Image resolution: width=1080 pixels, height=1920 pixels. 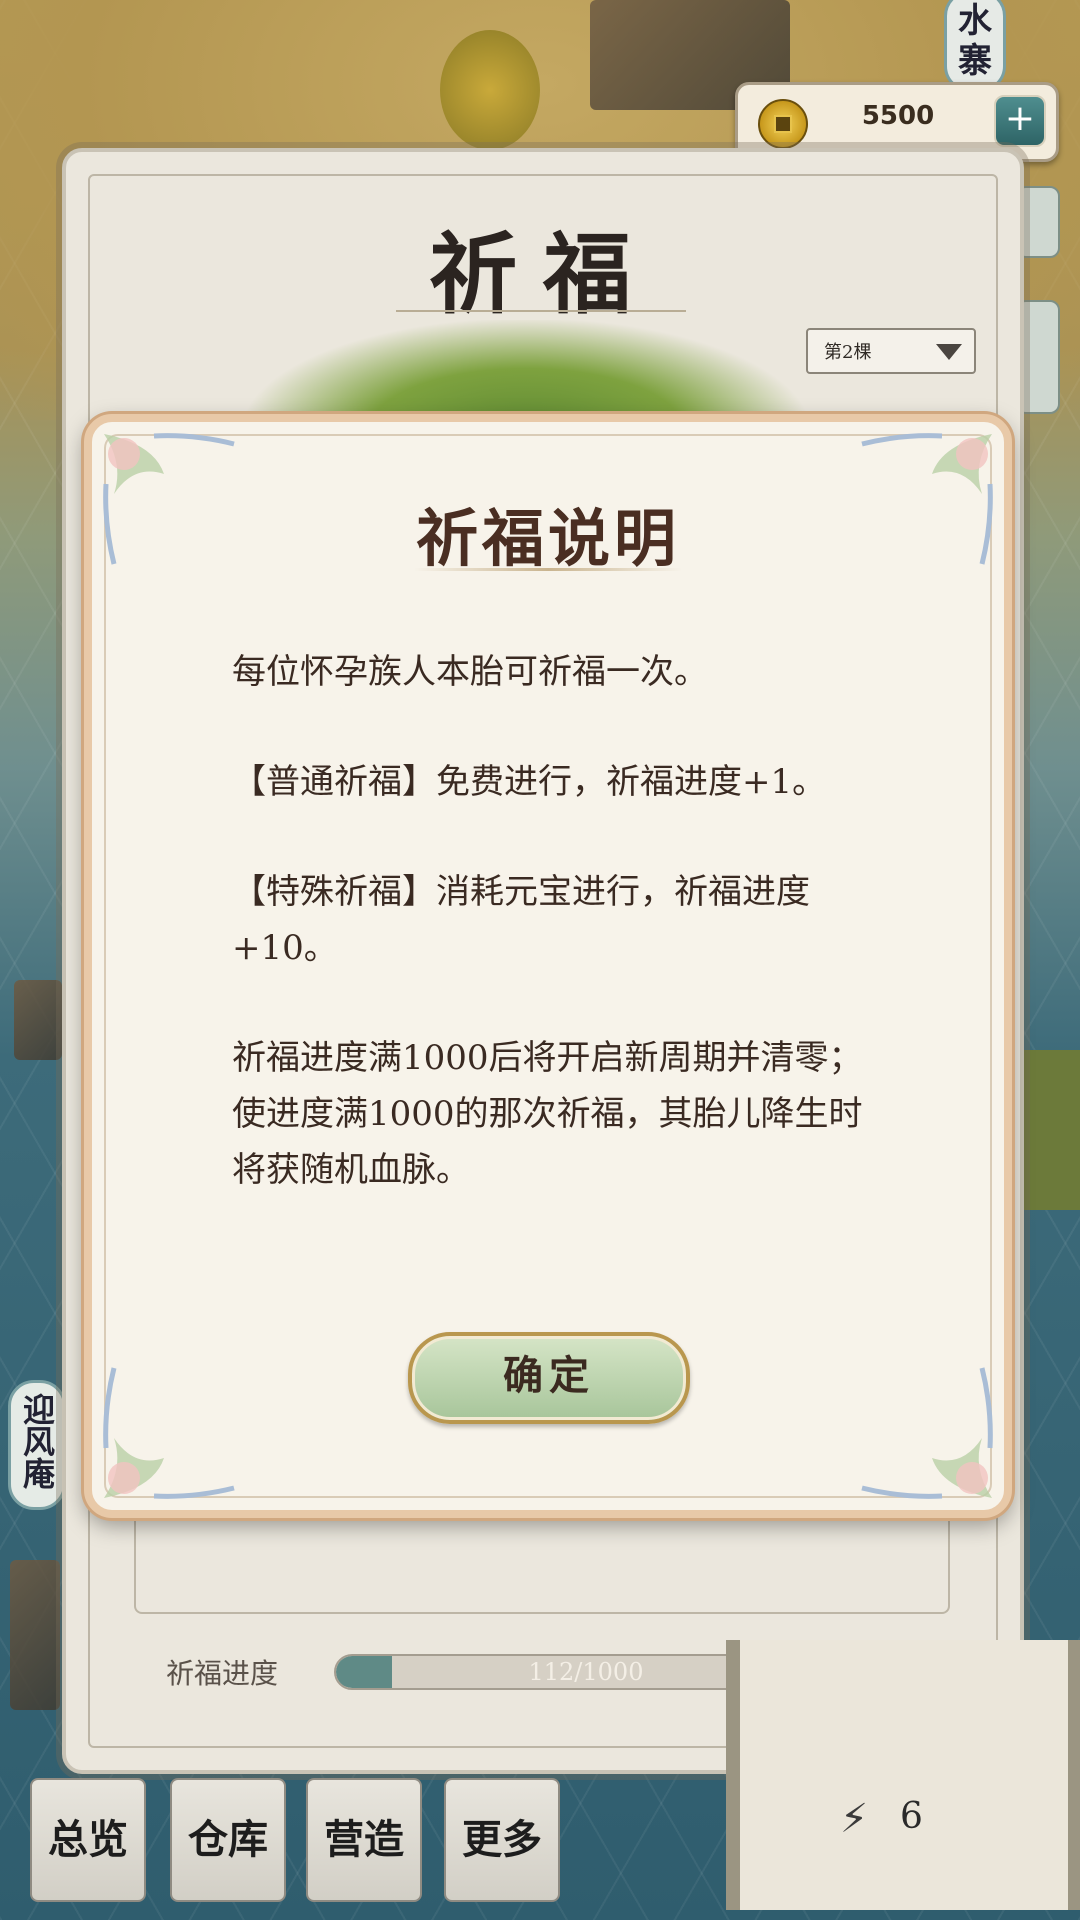 I want to click on place-label-text: 水寨, so click(x=975, y=41).